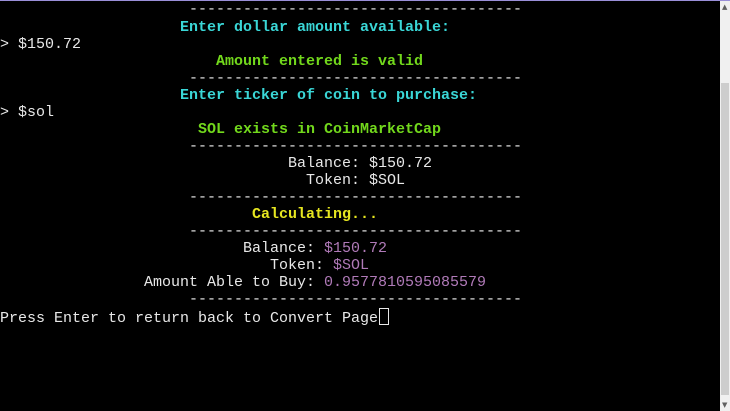  I want to click on text-cursor, so click(384, 316).